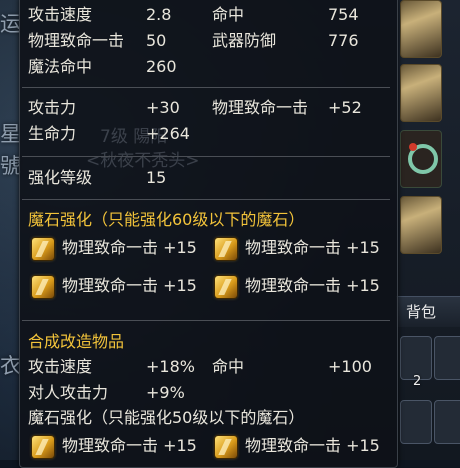  What do you see at coordinates (421, 93) in the screenshot?
I see `equipment-slot-armor` at bounding box center [421, 93].